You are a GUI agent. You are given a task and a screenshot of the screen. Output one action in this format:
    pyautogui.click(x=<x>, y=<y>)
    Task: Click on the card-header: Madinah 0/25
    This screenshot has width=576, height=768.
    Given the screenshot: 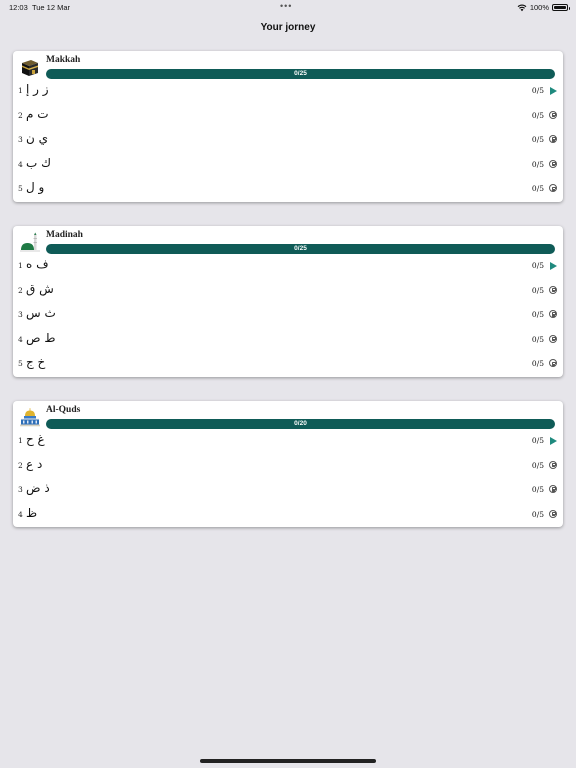 What is the action you would take?
    pyautogui.click(x=288, y=240)
    